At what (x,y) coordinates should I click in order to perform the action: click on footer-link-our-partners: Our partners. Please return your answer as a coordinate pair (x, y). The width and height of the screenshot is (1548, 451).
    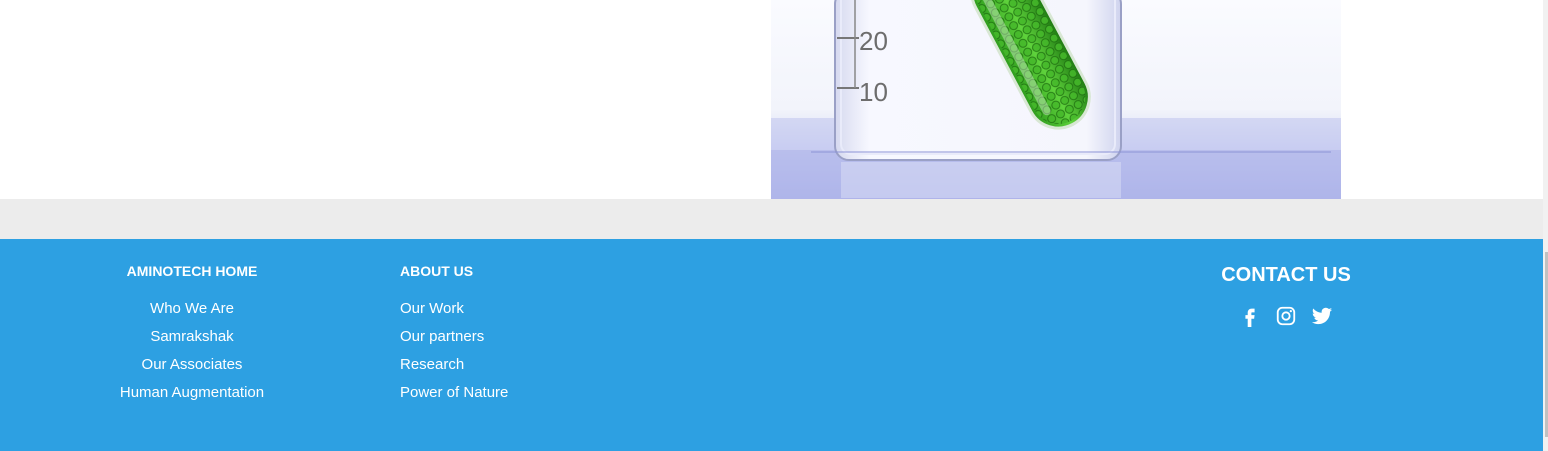
    Looking at the image, I should click on (530, 337).